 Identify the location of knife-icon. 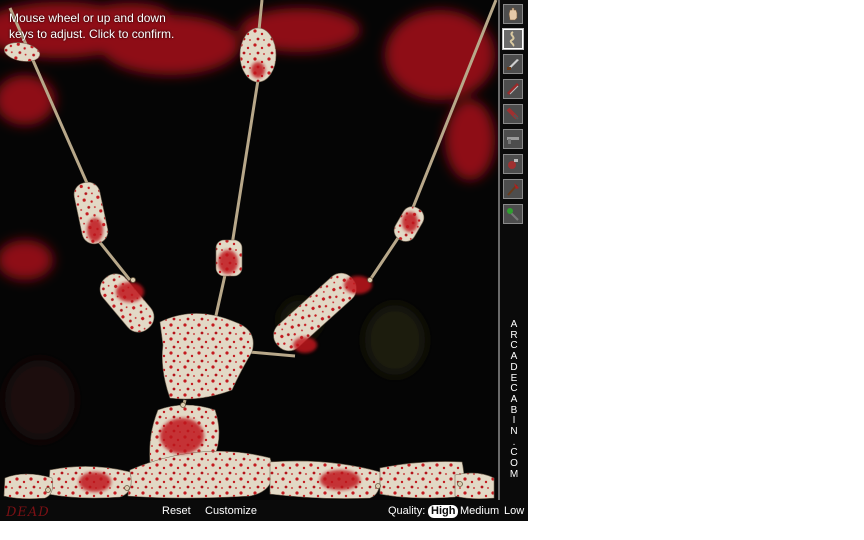
(513, 64).